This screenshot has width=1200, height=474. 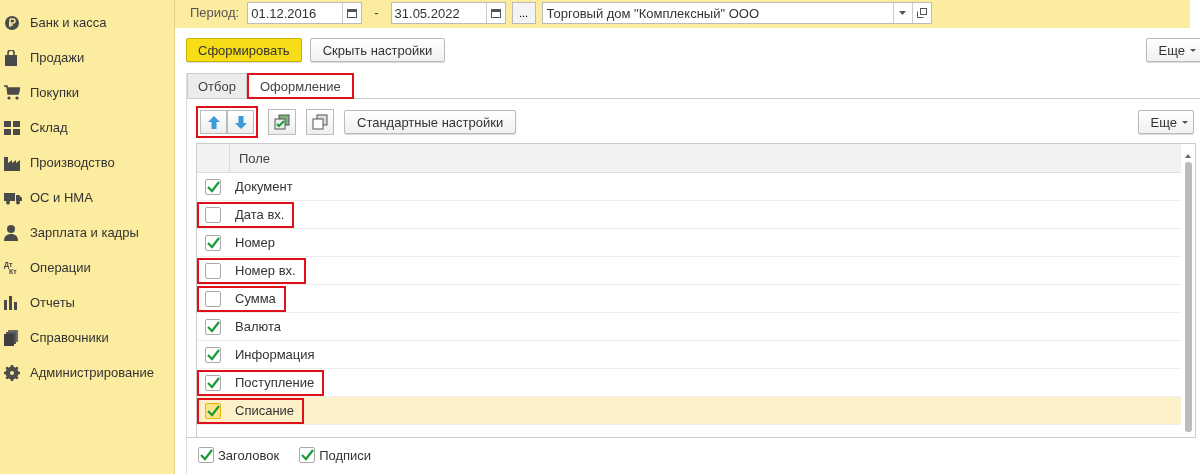 I want to click on date-field: 01.12.2016, so click(x=305, y=13).